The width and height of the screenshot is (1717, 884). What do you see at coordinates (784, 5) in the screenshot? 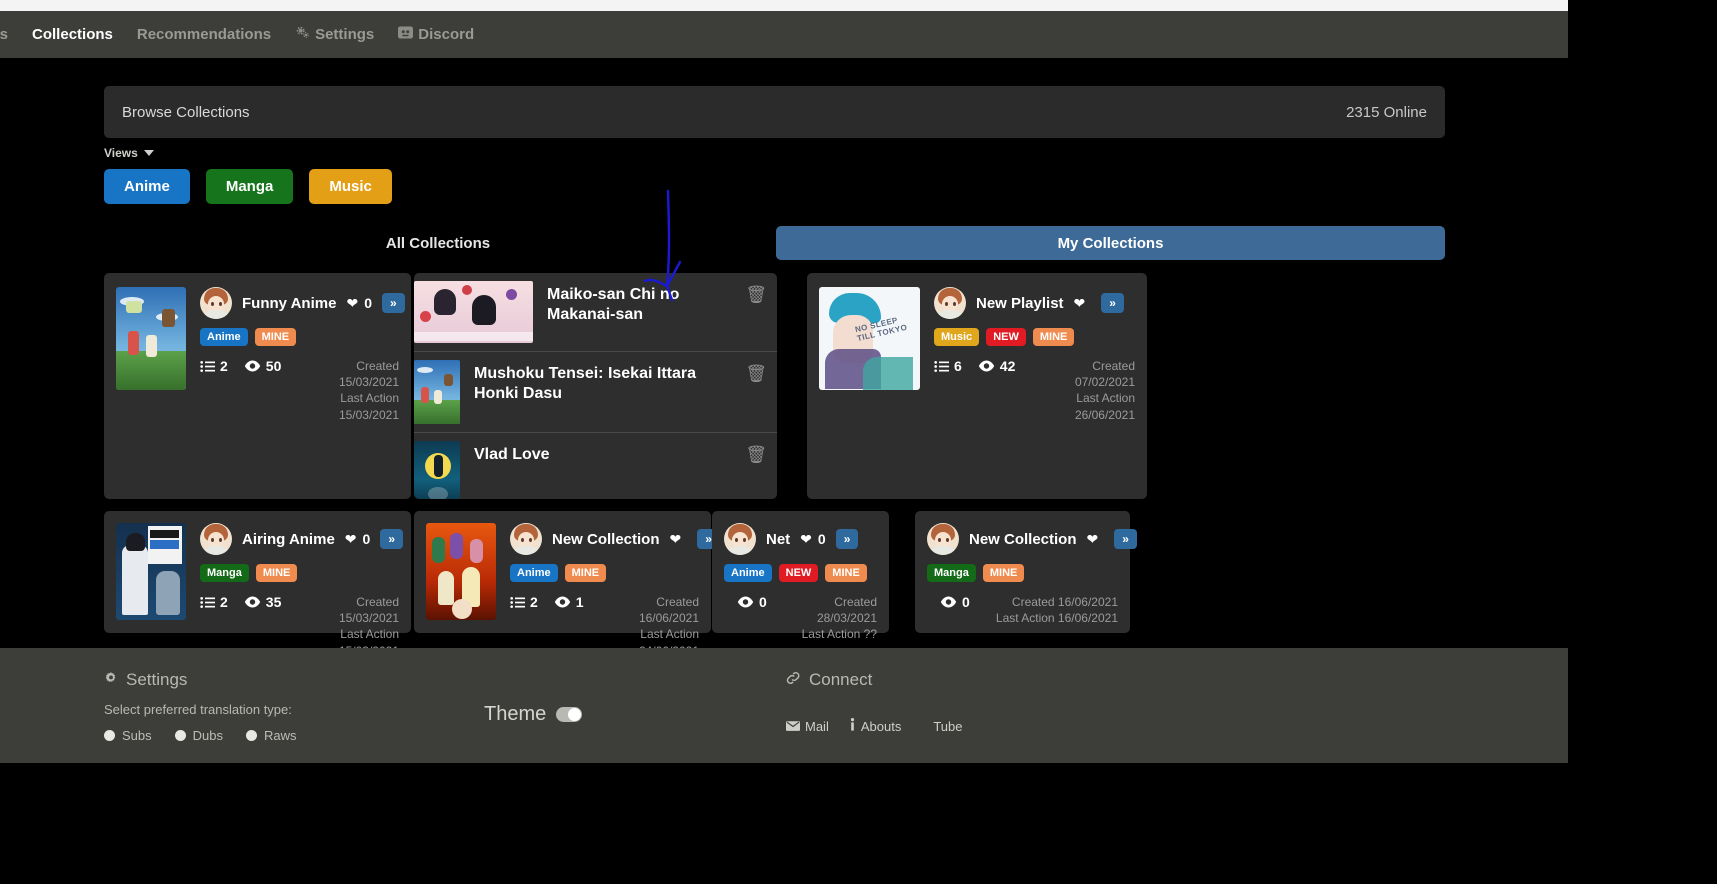
I see `browser-chrome-strip` at bounding box center [784, 5].